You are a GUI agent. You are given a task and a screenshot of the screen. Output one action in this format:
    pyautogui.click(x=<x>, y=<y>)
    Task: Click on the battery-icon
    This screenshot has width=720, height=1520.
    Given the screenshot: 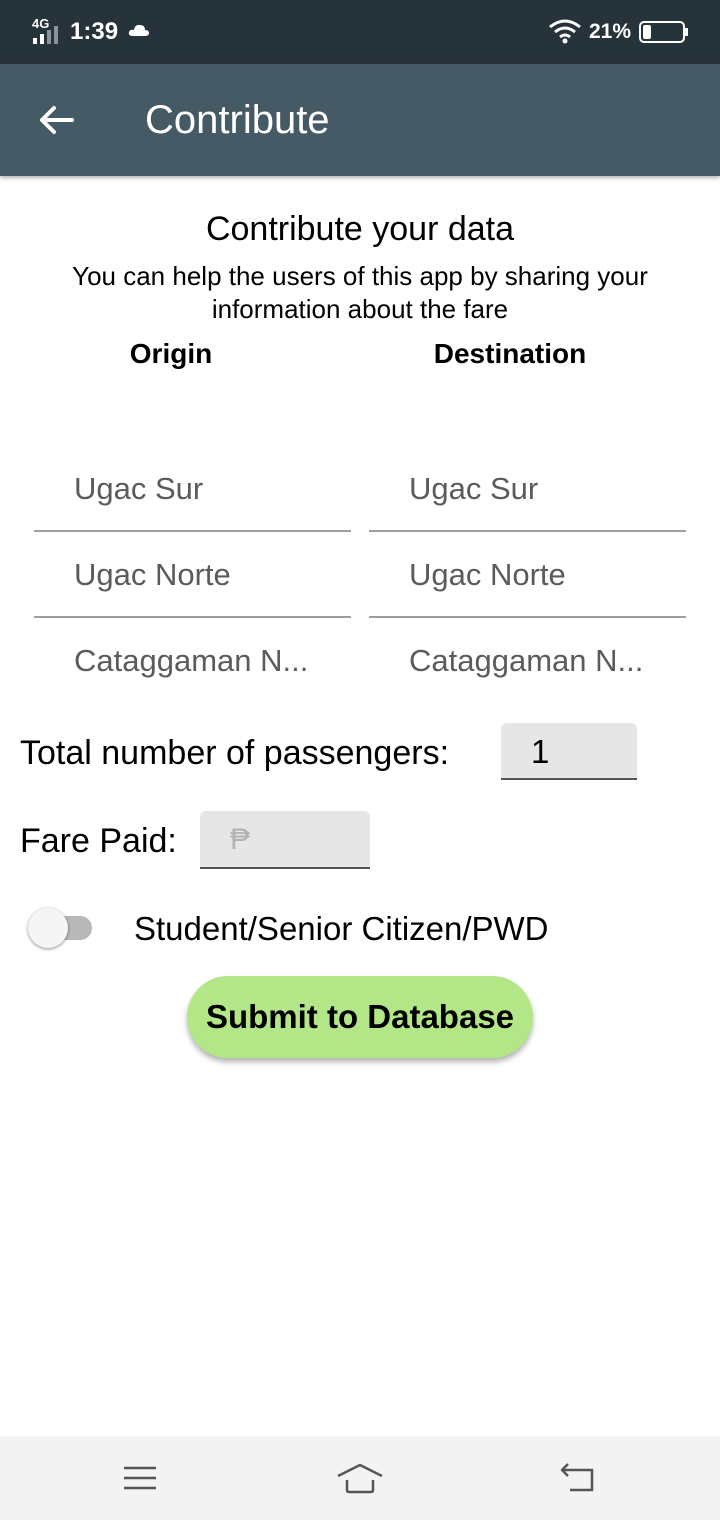 What is the action you would take?
    pyautogui.click(x=663, y=32)
    